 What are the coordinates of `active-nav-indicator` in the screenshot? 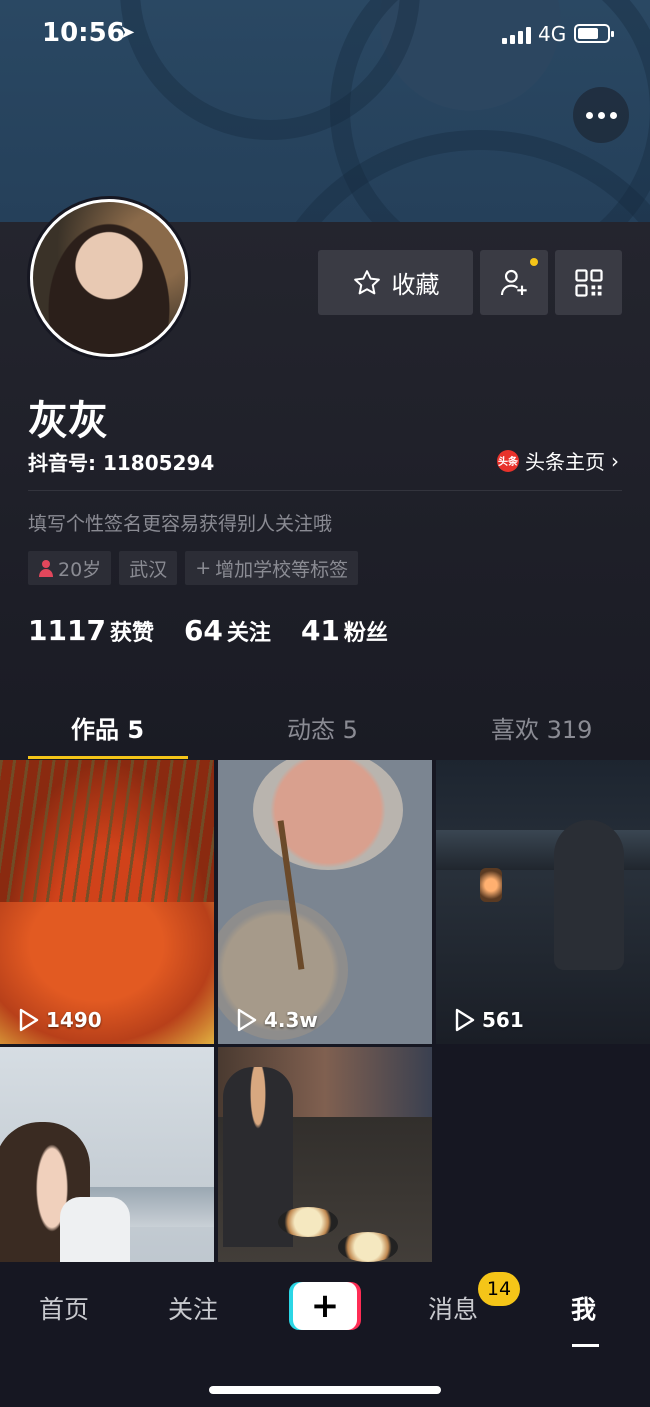 It's located at (585, 1345).